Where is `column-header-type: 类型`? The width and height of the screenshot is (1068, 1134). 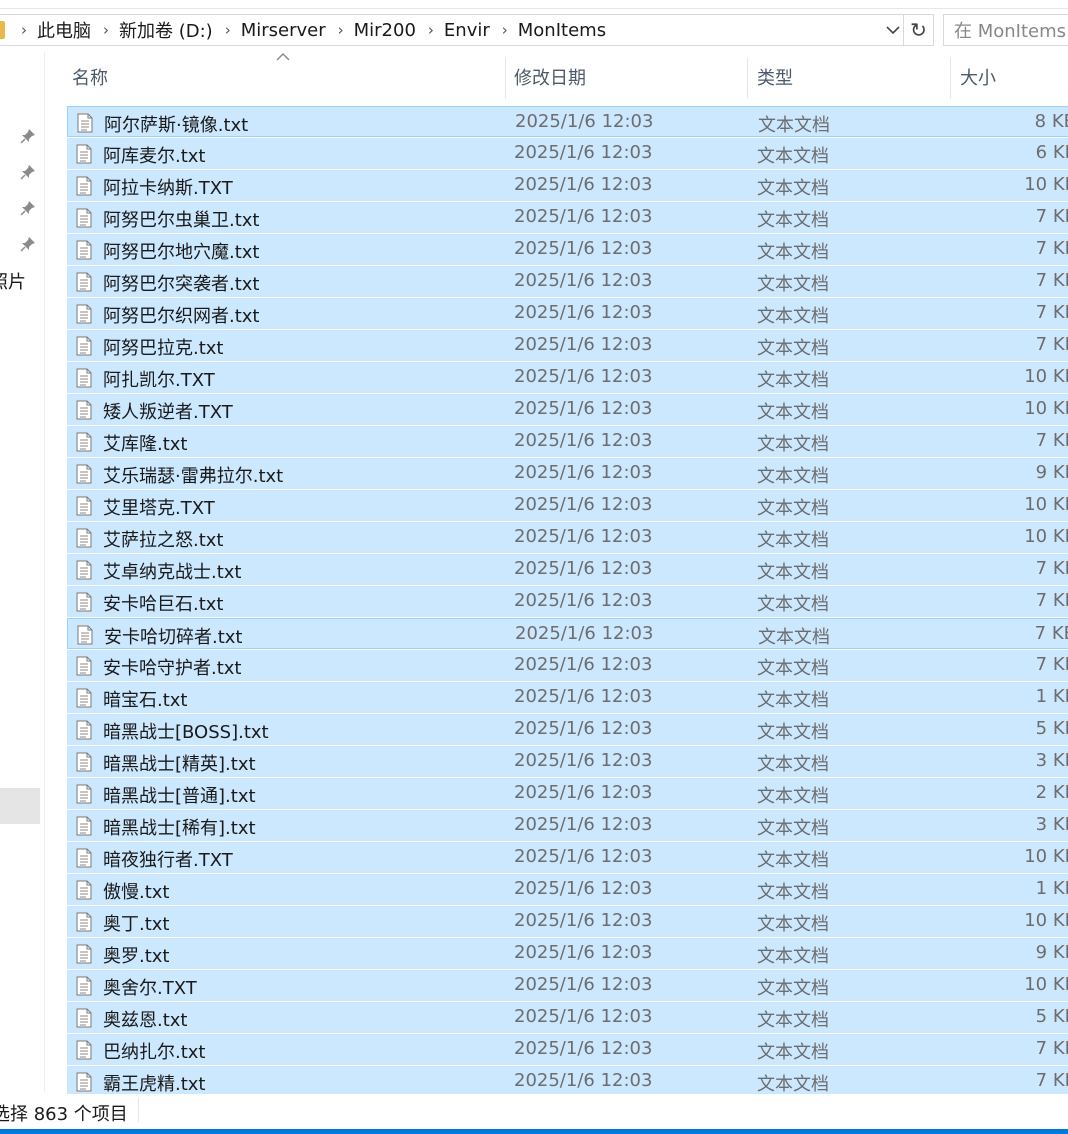
column-header-type: 类型 is located at coordinates (775, 77).